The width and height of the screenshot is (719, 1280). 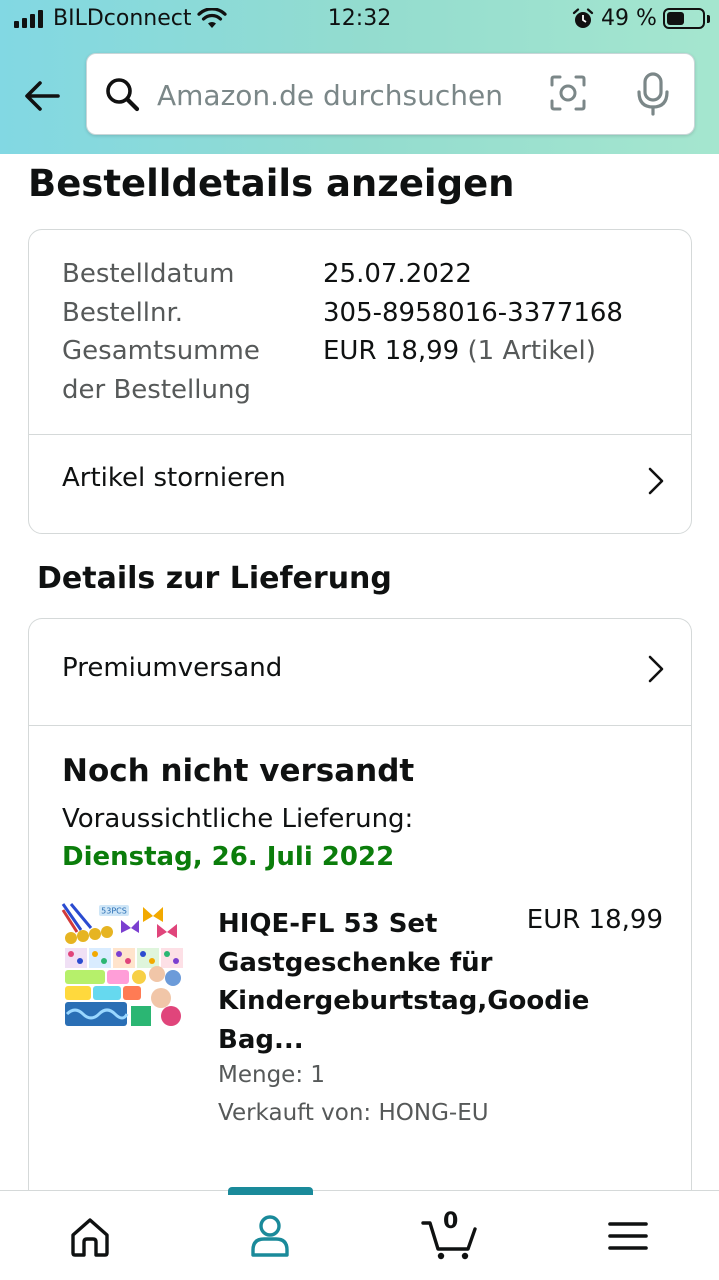 I want to click on cancel-items-label: Artikel stornieren, so click(x=174, y=478).